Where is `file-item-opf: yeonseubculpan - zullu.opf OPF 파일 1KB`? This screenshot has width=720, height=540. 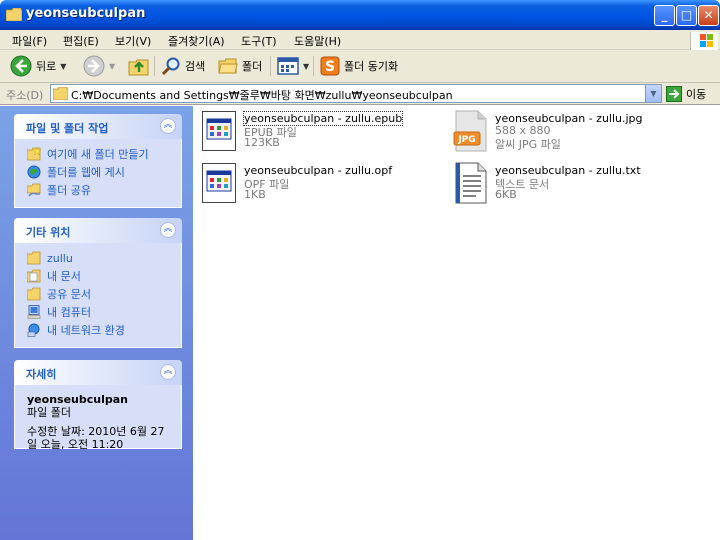 file-item-opf: yeonseubculpan - zullu.opf OPF 파일 1KB is located at coordinates (313, 182).